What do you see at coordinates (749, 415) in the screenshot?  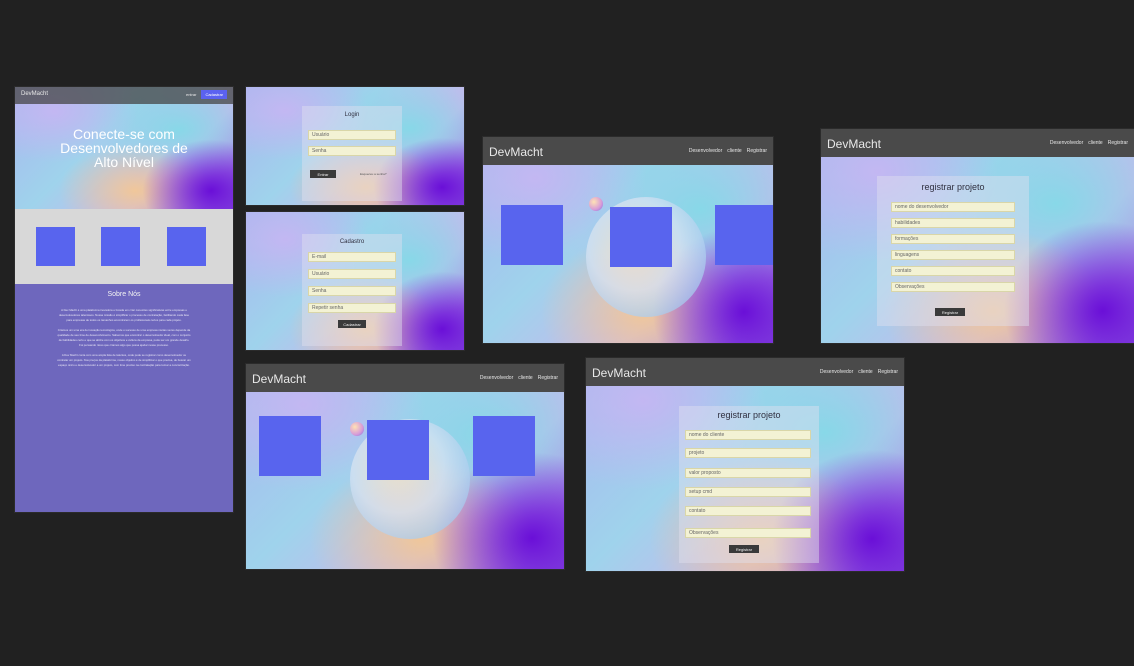 I see `register-client-title: registrar projeto` at bounding box center [749, 415].